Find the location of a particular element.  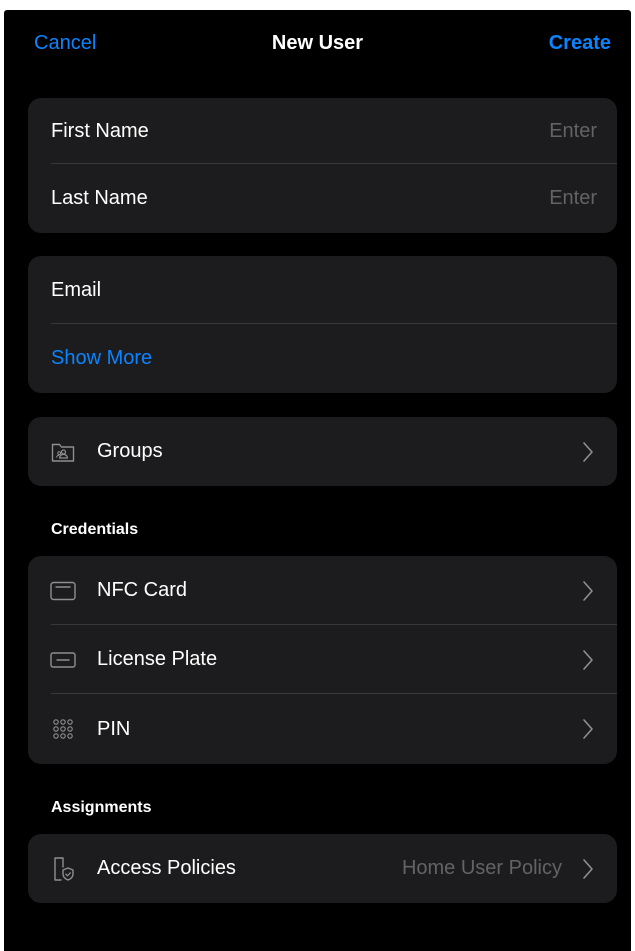

navigation-bar: Cancel New User Create is located at coordinates (317, 44).